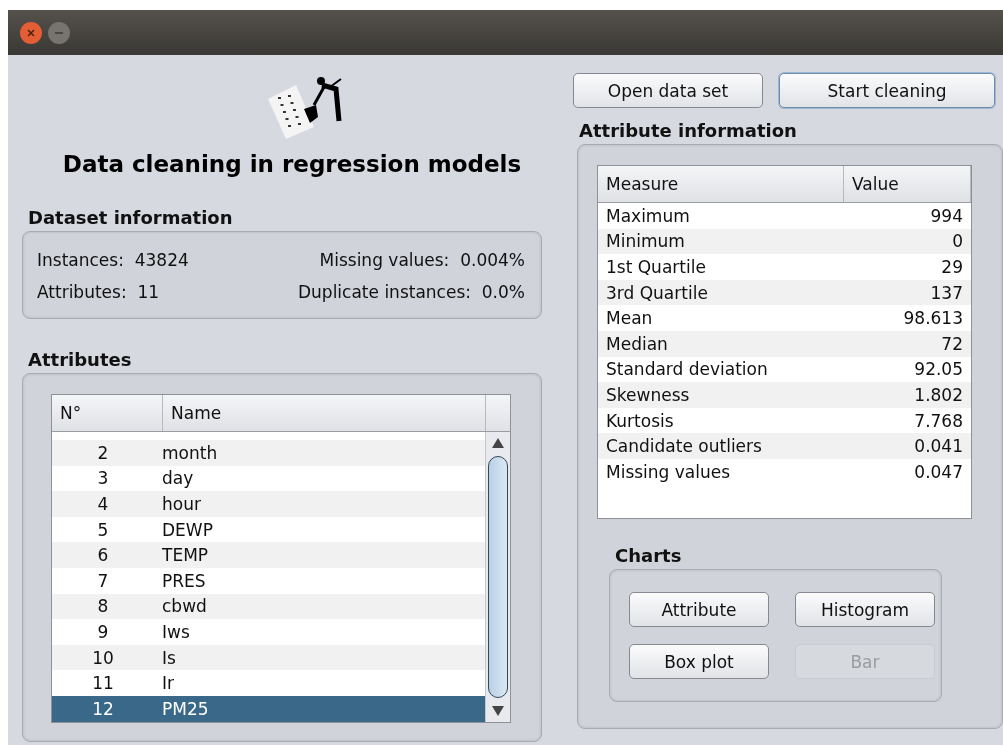 This screenshot has width=1003, height=745. What do you see at coordinates (938, 369) in the screenshot?
I see `table-cell-text: 92.05` at bounding box center [938, 369].